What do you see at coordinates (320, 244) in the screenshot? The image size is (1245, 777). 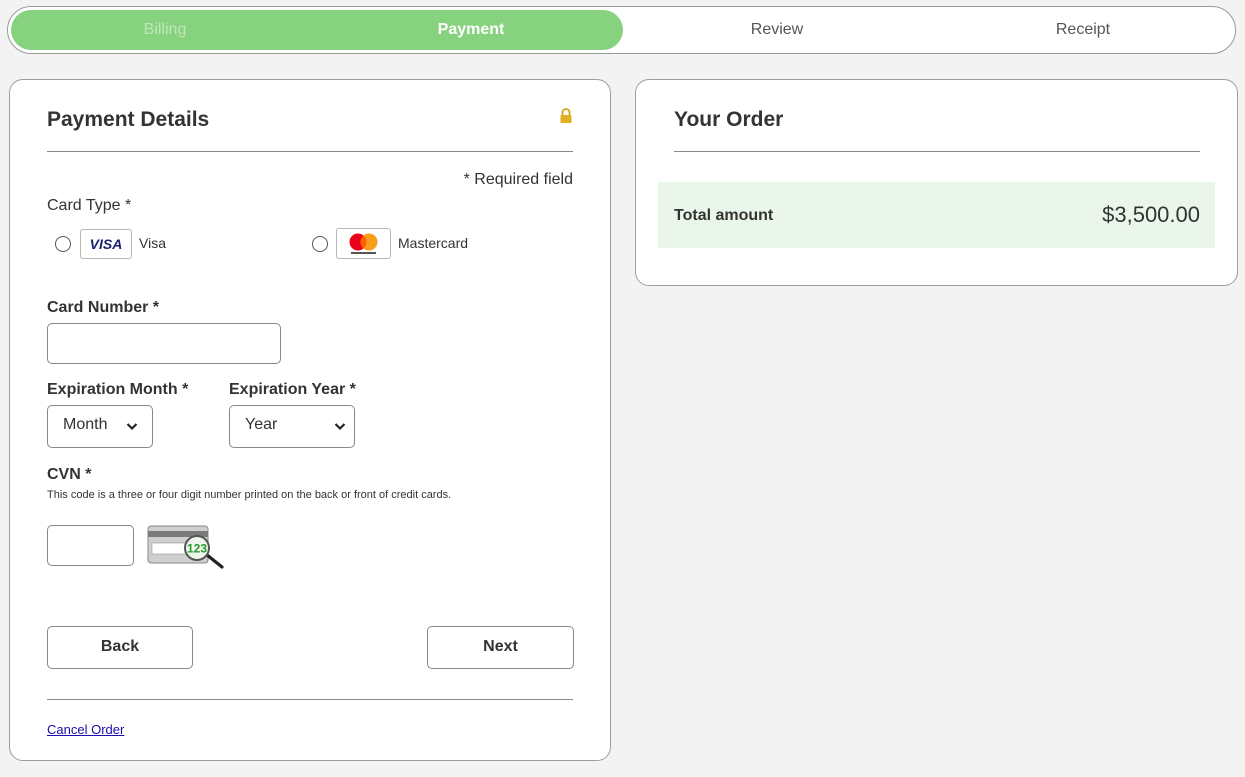 I see `mastercard-radio` at bounding box center [320, 244].